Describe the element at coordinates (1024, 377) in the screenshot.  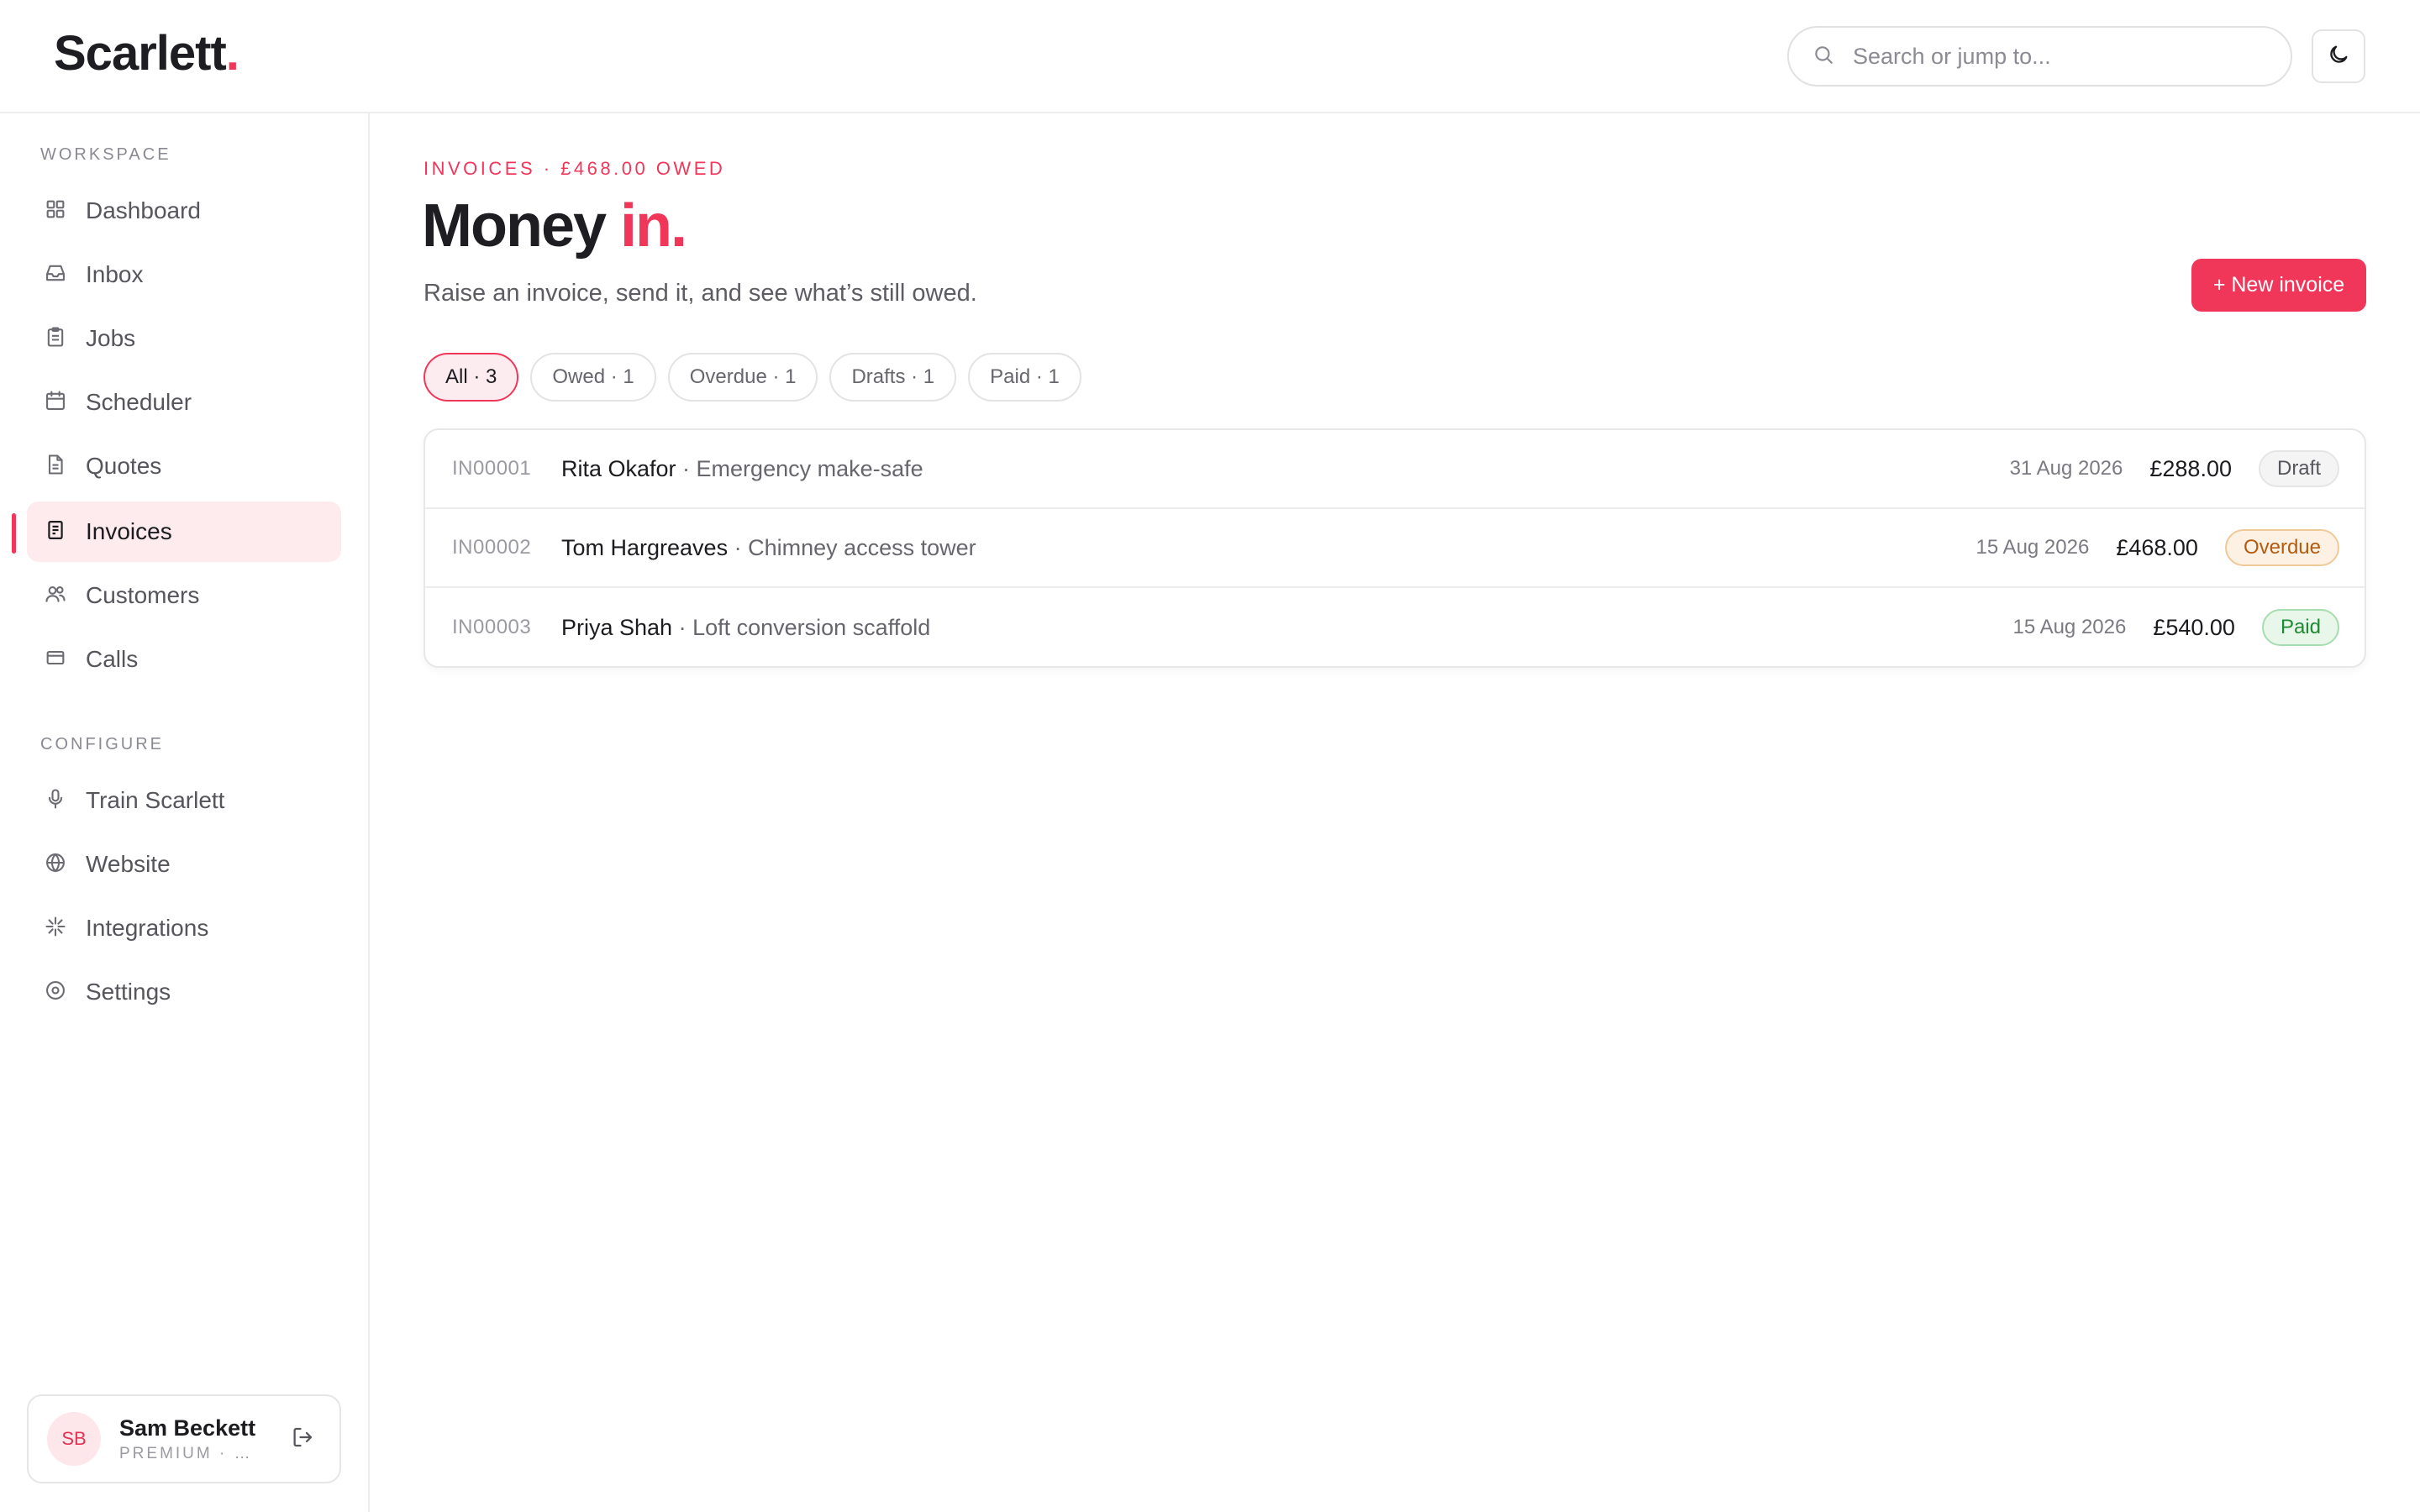
I see `filter-paid: Paid · 1` at that location.